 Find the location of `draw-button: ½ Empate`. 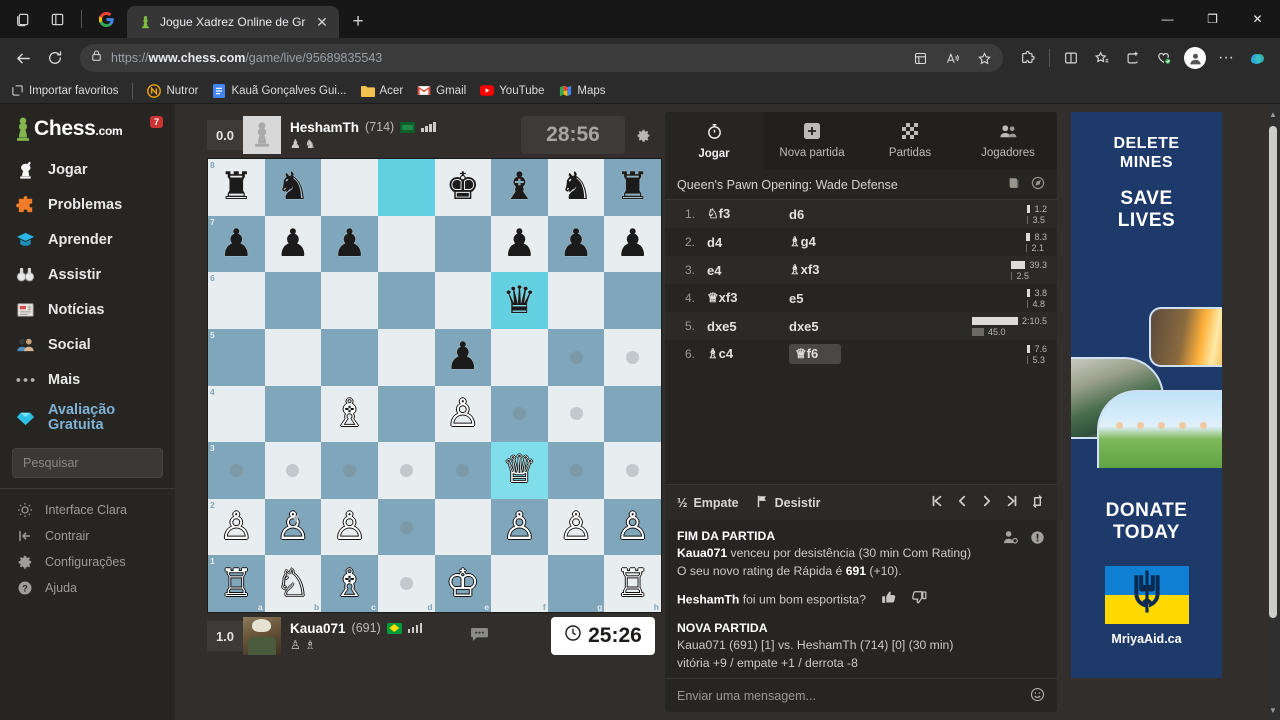

draw-button: ½ Empate is located at coordinates (708, 503).